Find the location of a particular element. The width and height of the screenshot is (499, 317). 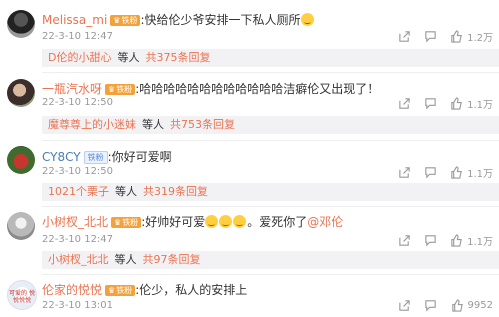

comment-username: 小树杈_北北 is located at coordinates (75, 222).